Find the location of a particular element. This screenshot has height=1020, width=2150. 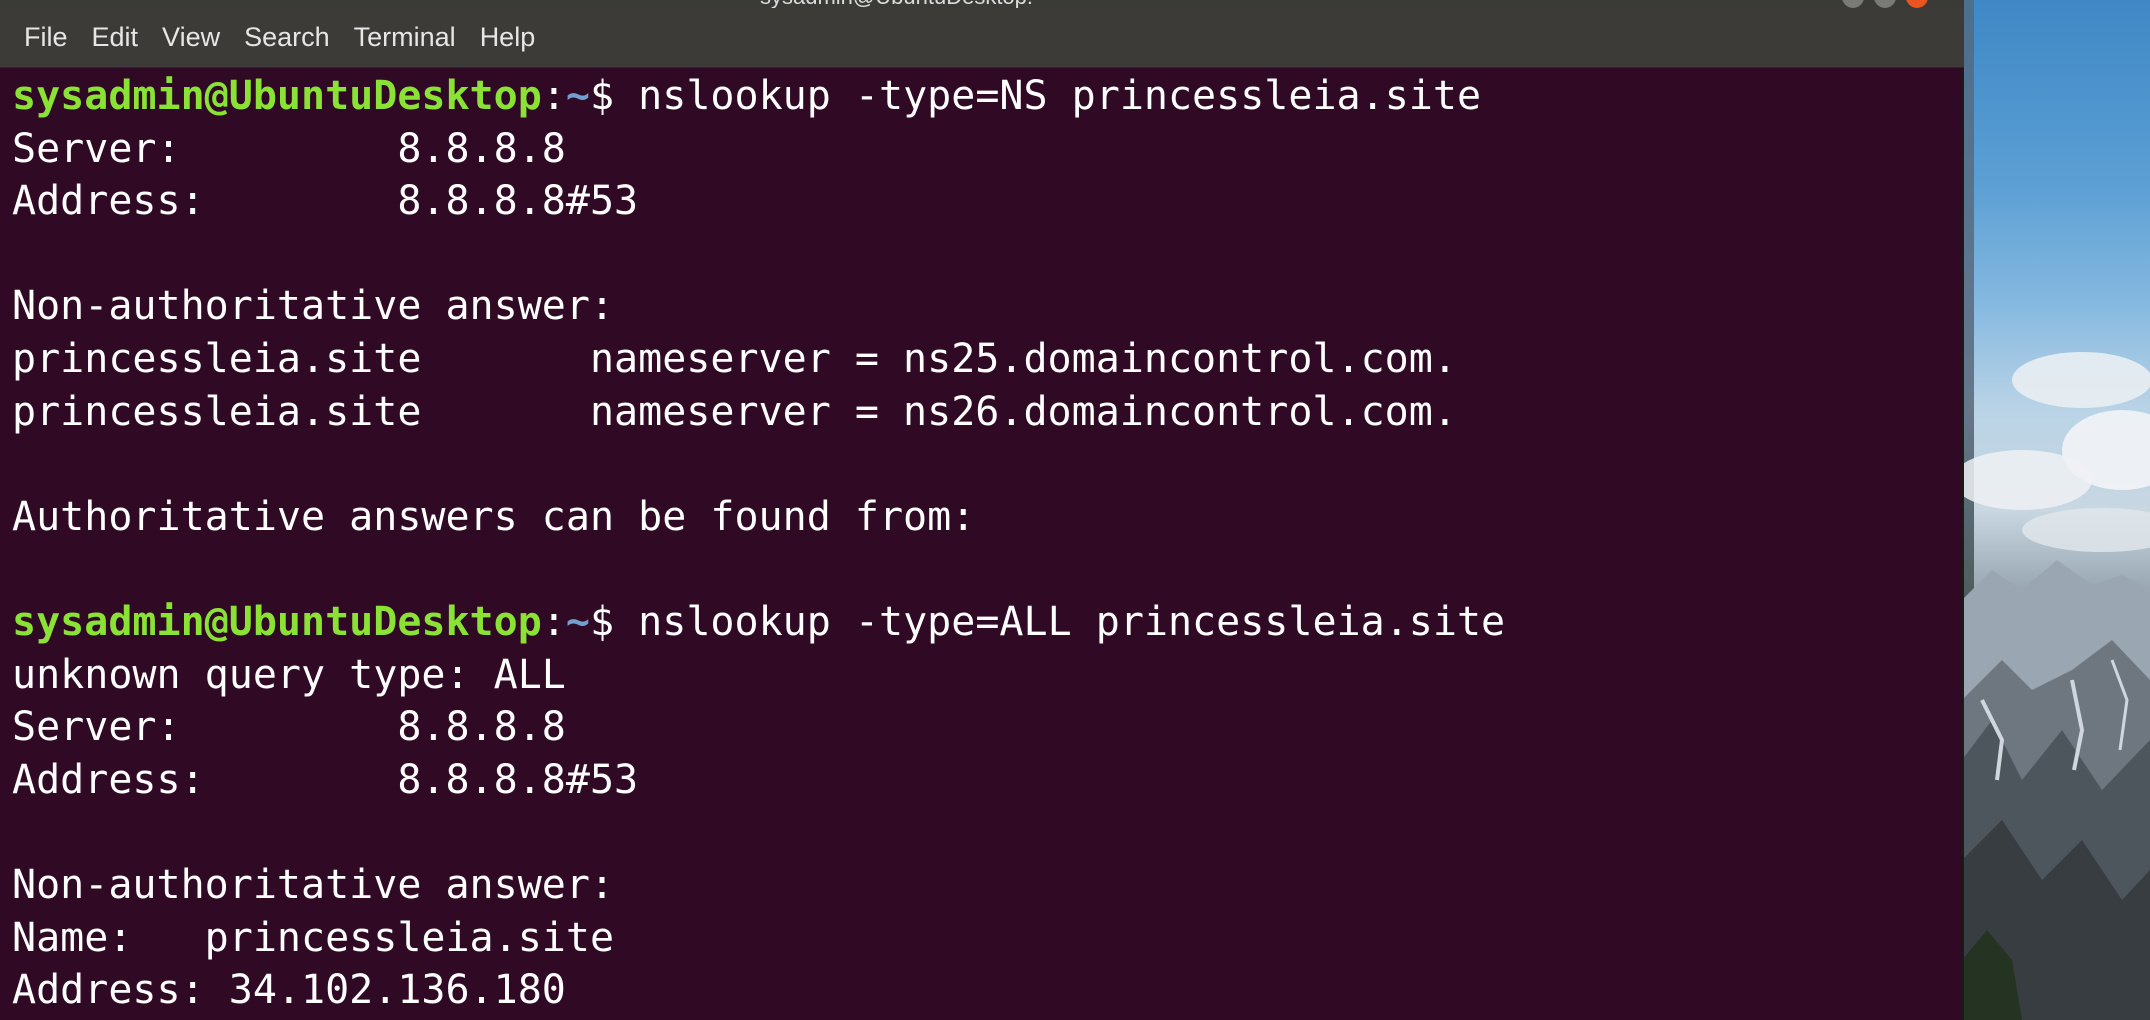

menu-file: File is located at coordinates (46, 37).